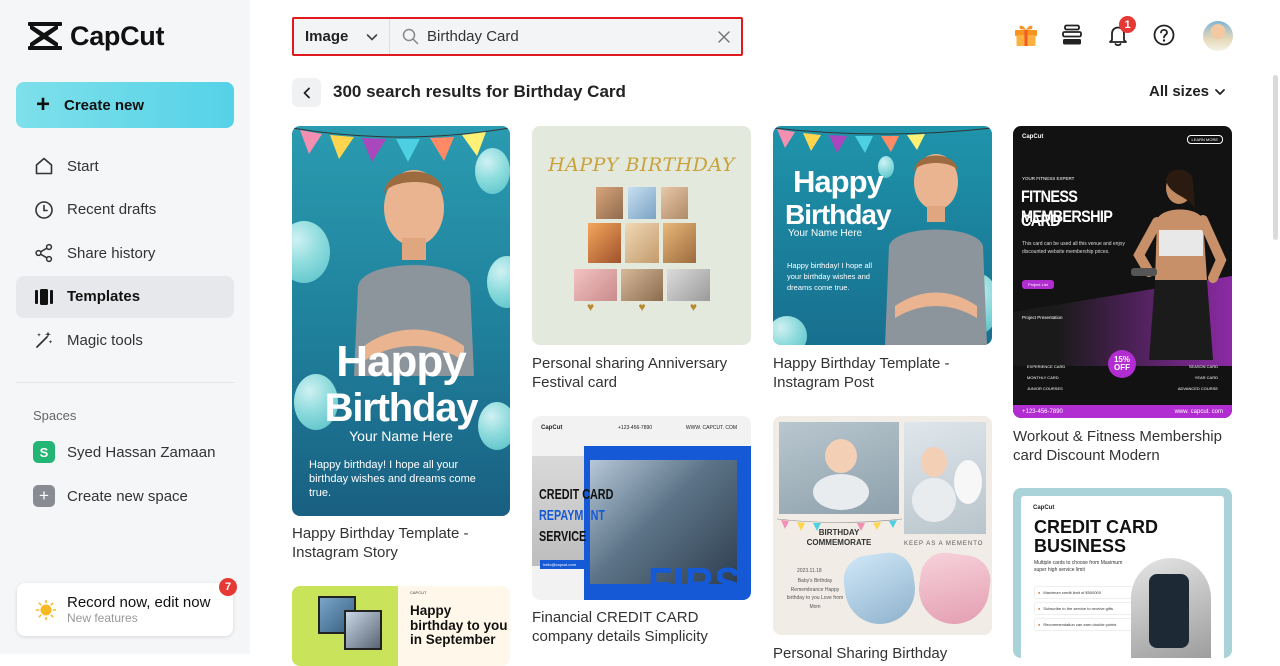 The width and height of the screenshot is (1280, 666). Describe the element at coordinates (1045, 388) in the screenshot. I see `list-item: JUNIOR COURSES` at that location.